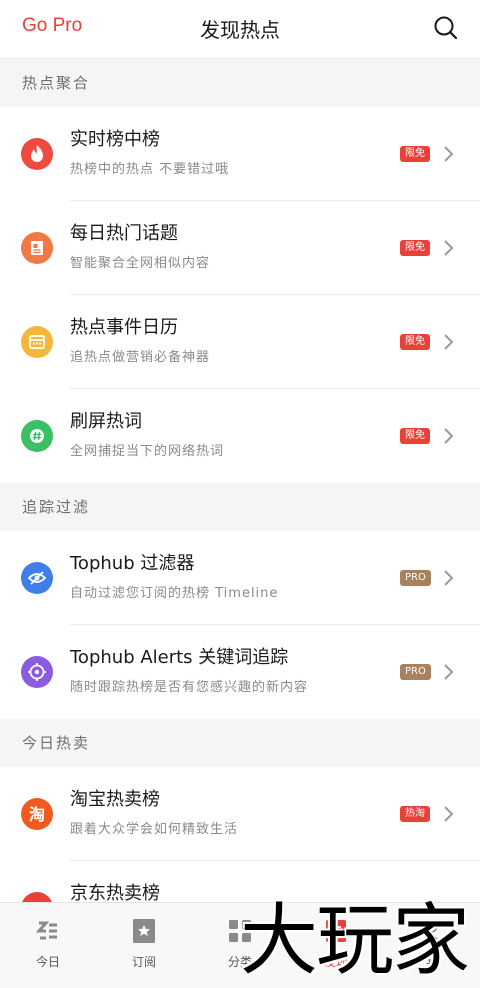 This screenshot has height=988, width=480. Describe the element at coordinates (48, 945) in the screenshot. I see `tab-today: 今日` at that location.